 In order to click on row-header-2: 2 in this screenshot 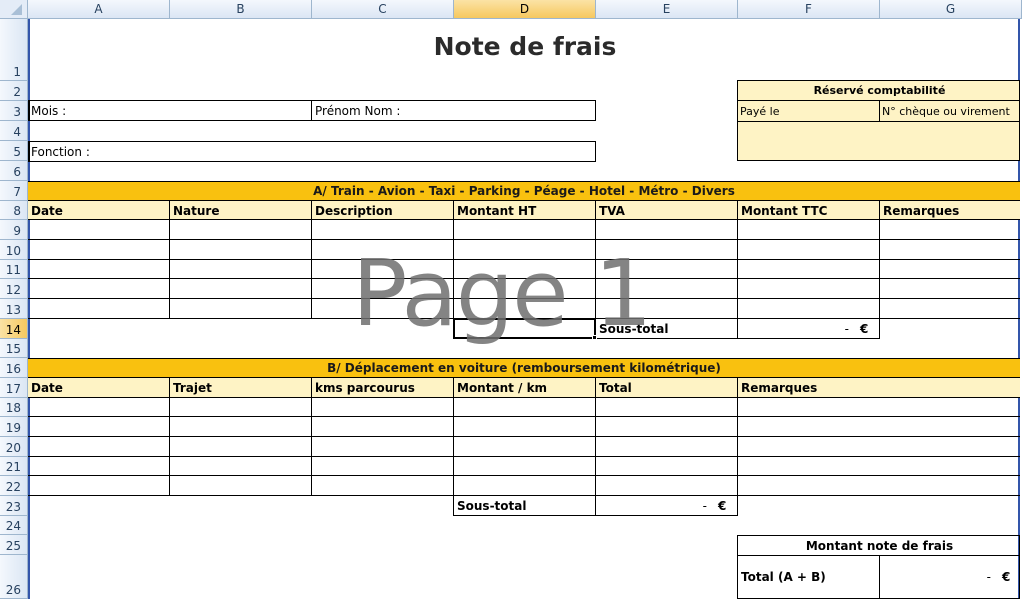, I will do `click(14, 91)`.